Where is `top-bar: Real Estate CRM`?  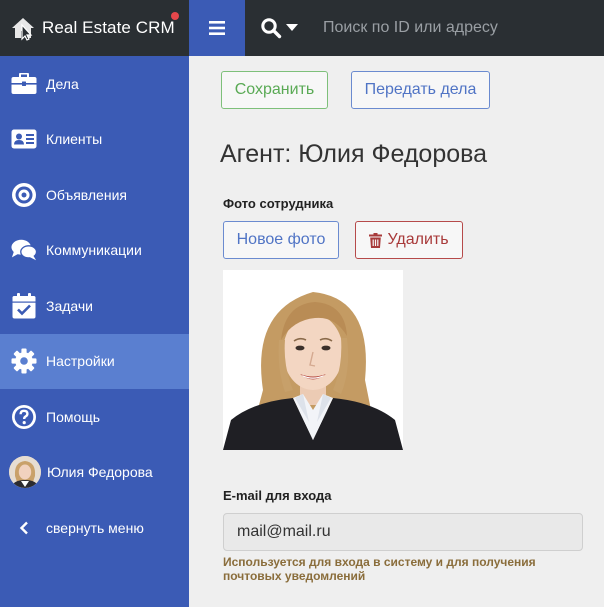
top-bar: Real Estate CRM is located at coordinates (302, 28).